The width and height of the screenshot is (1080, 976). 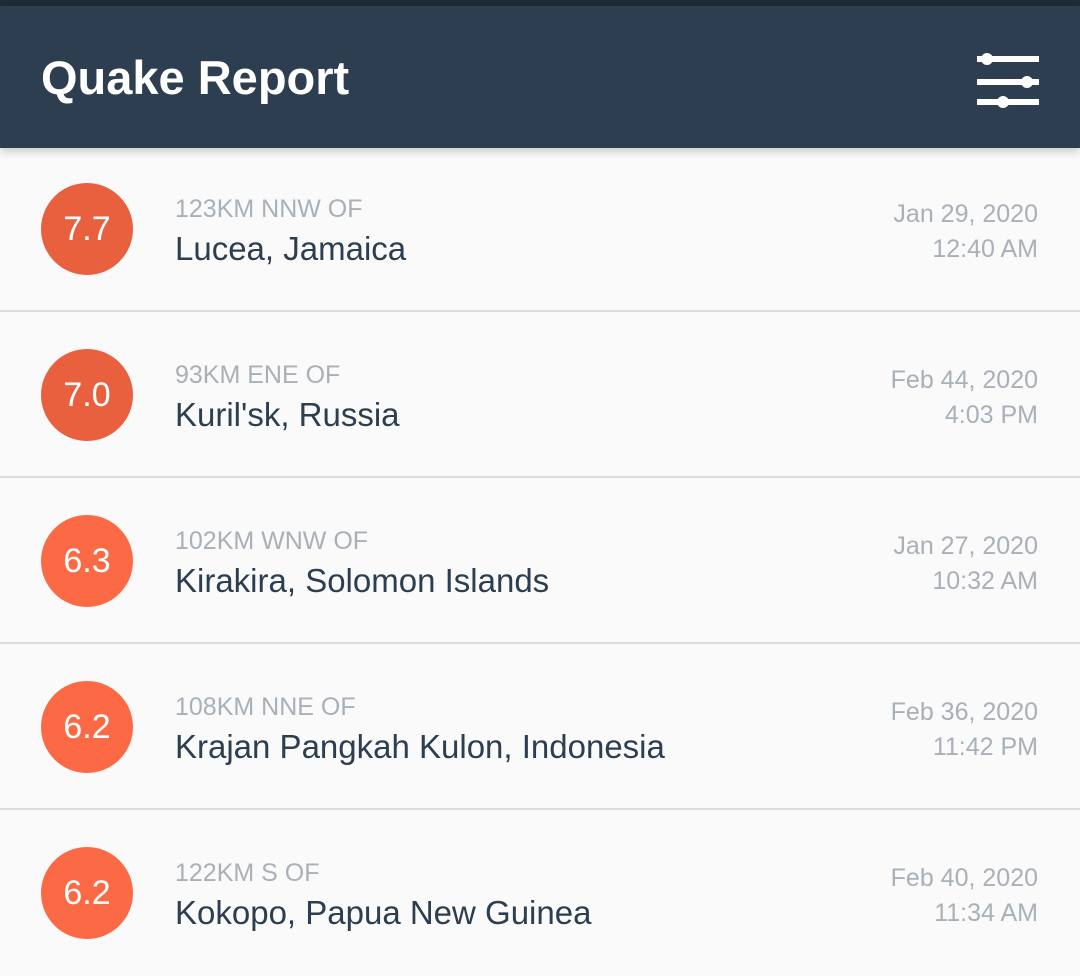 I want to click on quake-time: 10:32 AM, so click(x=985, y=581).